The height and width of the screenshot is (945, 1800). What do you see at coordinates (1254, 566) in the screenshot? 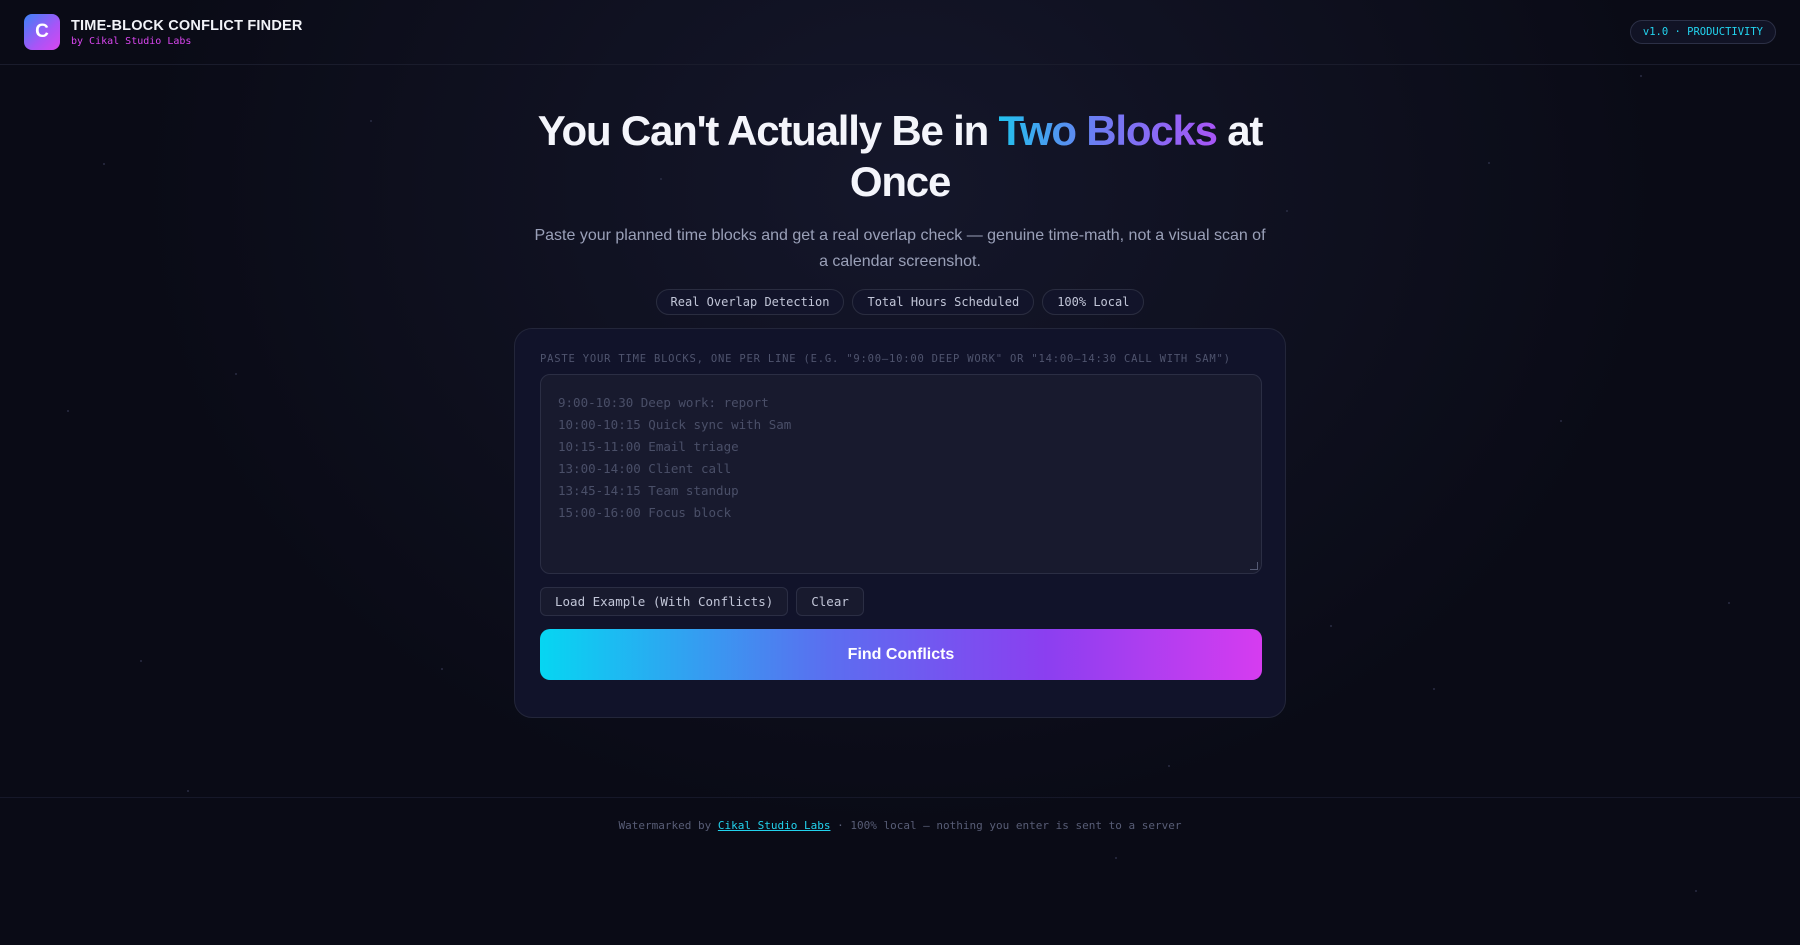
I see `resize-handle-icon` at bounding box center [1254, 566].